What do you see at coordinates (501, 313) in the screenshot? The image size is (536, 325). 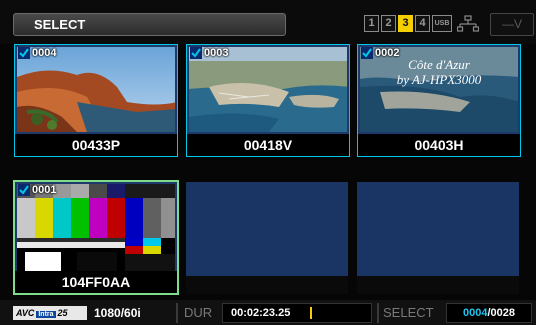 I see `select-total: /0028` at bounding box center [501, 313].